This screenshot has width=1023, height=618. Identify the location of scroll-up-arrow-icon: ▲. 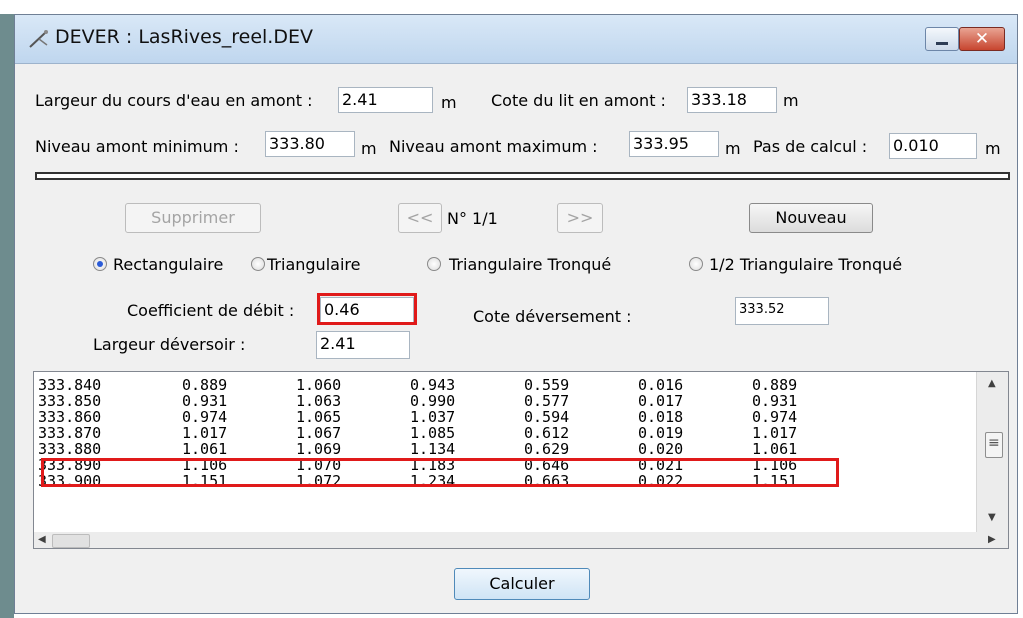
(992, 383).